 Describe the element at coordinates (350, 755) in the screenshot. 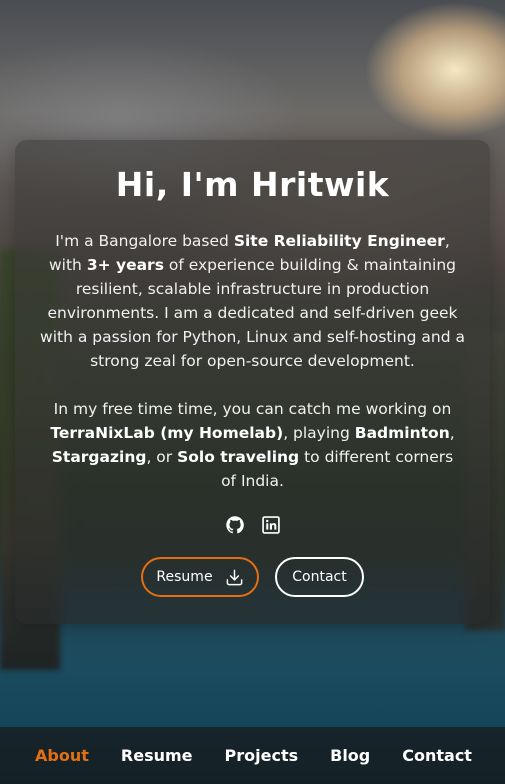

I see `nav-item-blog: Blog` at that location.